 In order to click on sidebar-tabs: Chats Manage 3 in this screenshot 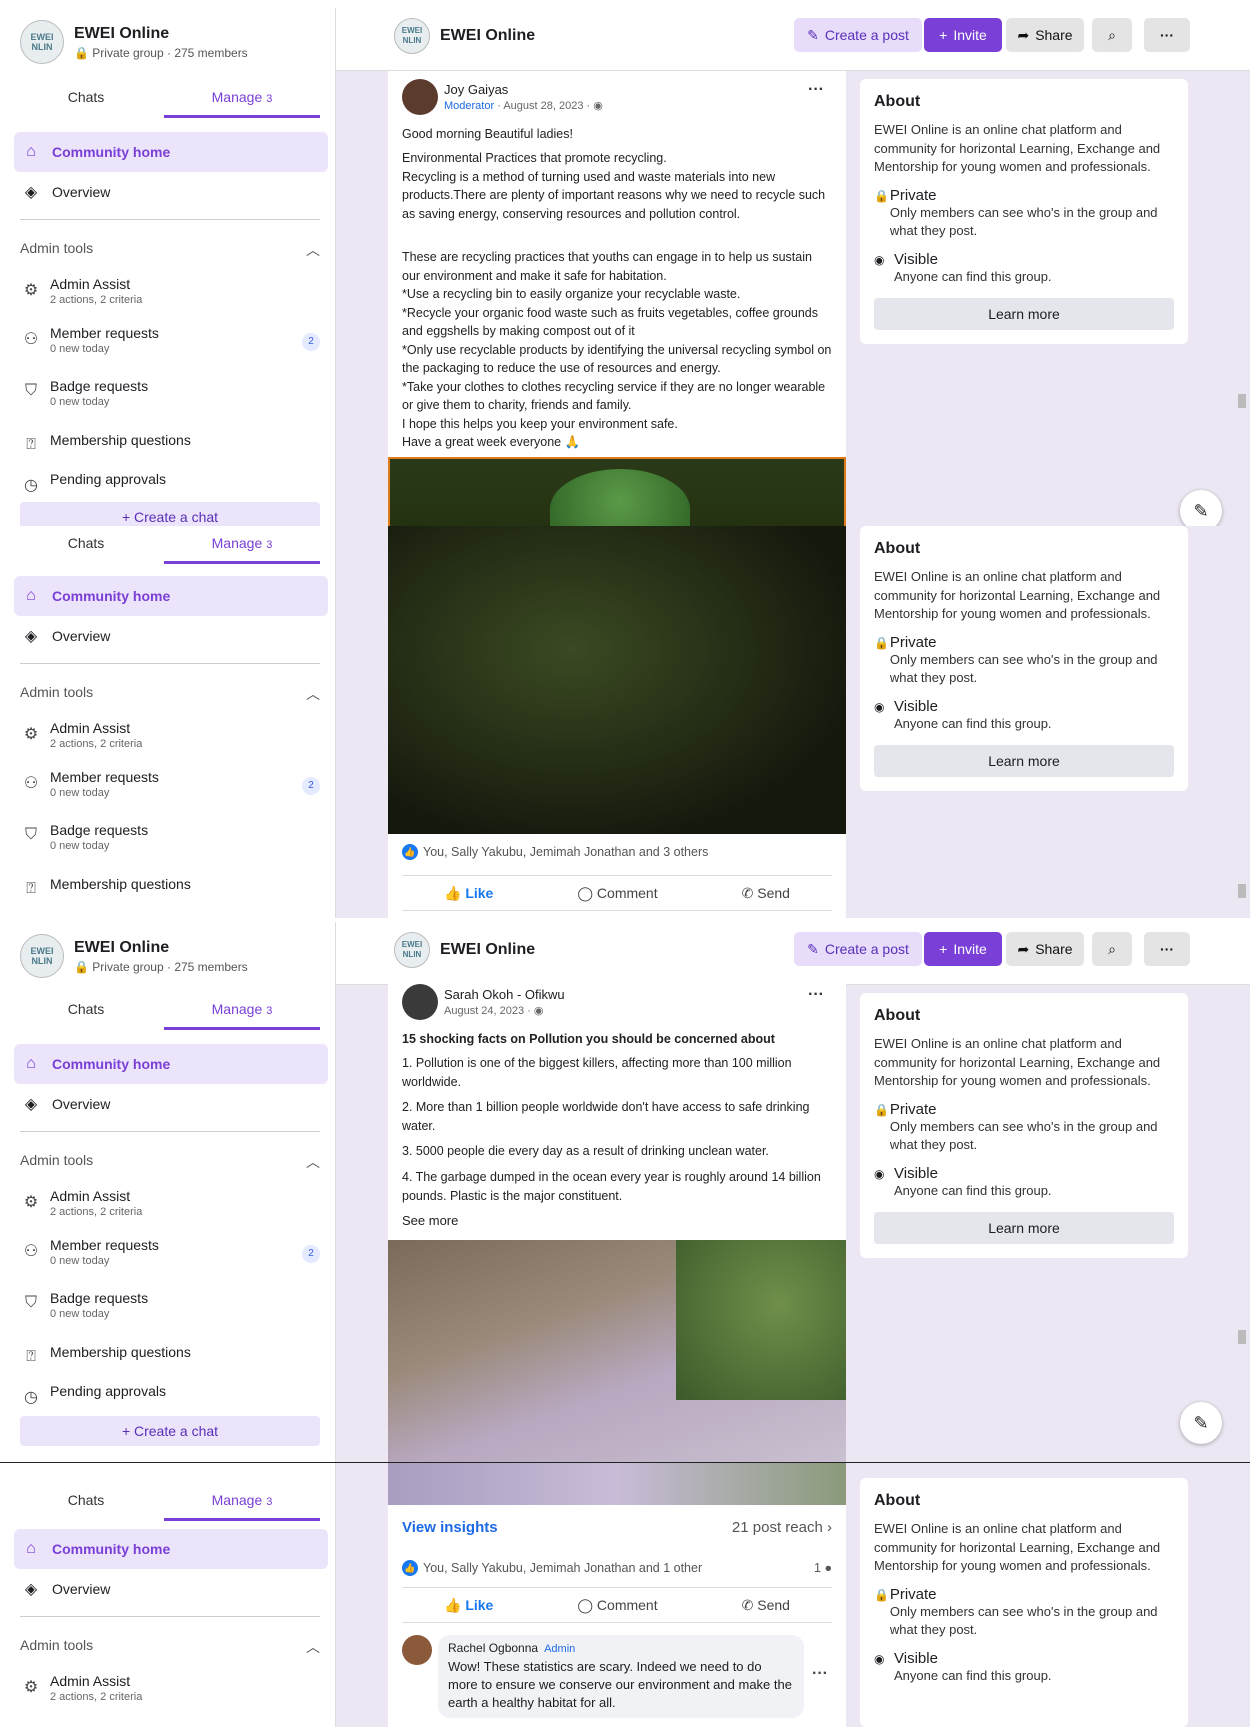, I will do `click(164, 1502)`.